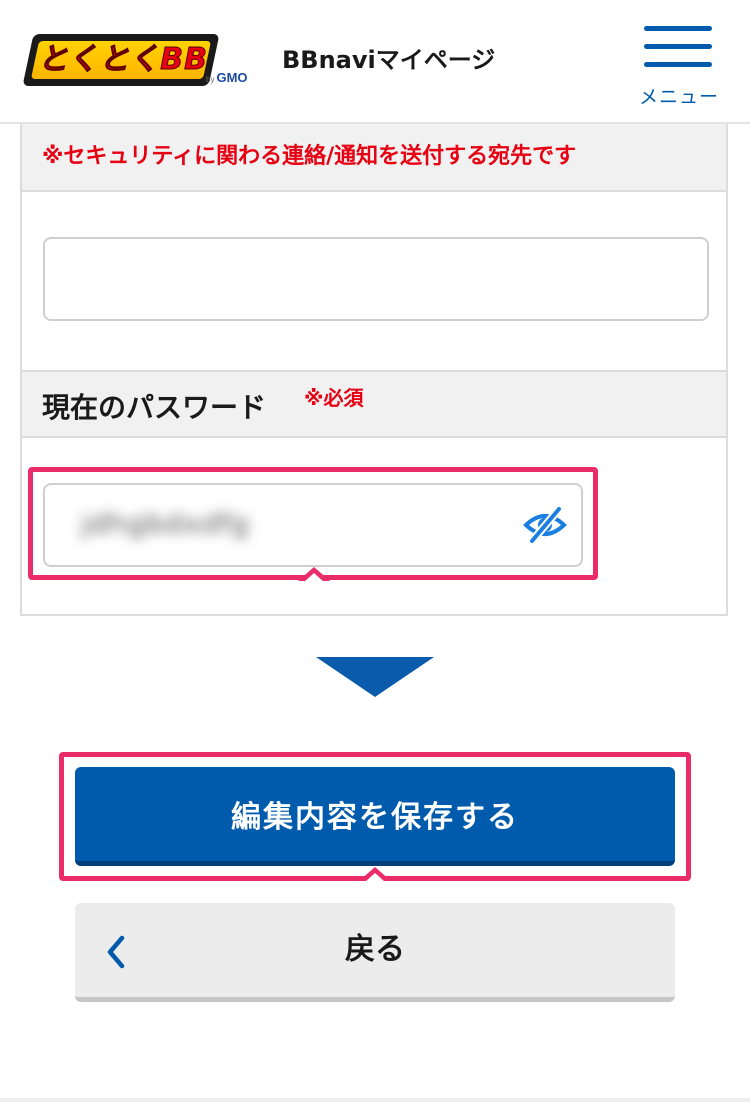 The width and height of the screenshot is (750, 1102). I want to click on password-label: 現在のパスワード, so click(154, 407).